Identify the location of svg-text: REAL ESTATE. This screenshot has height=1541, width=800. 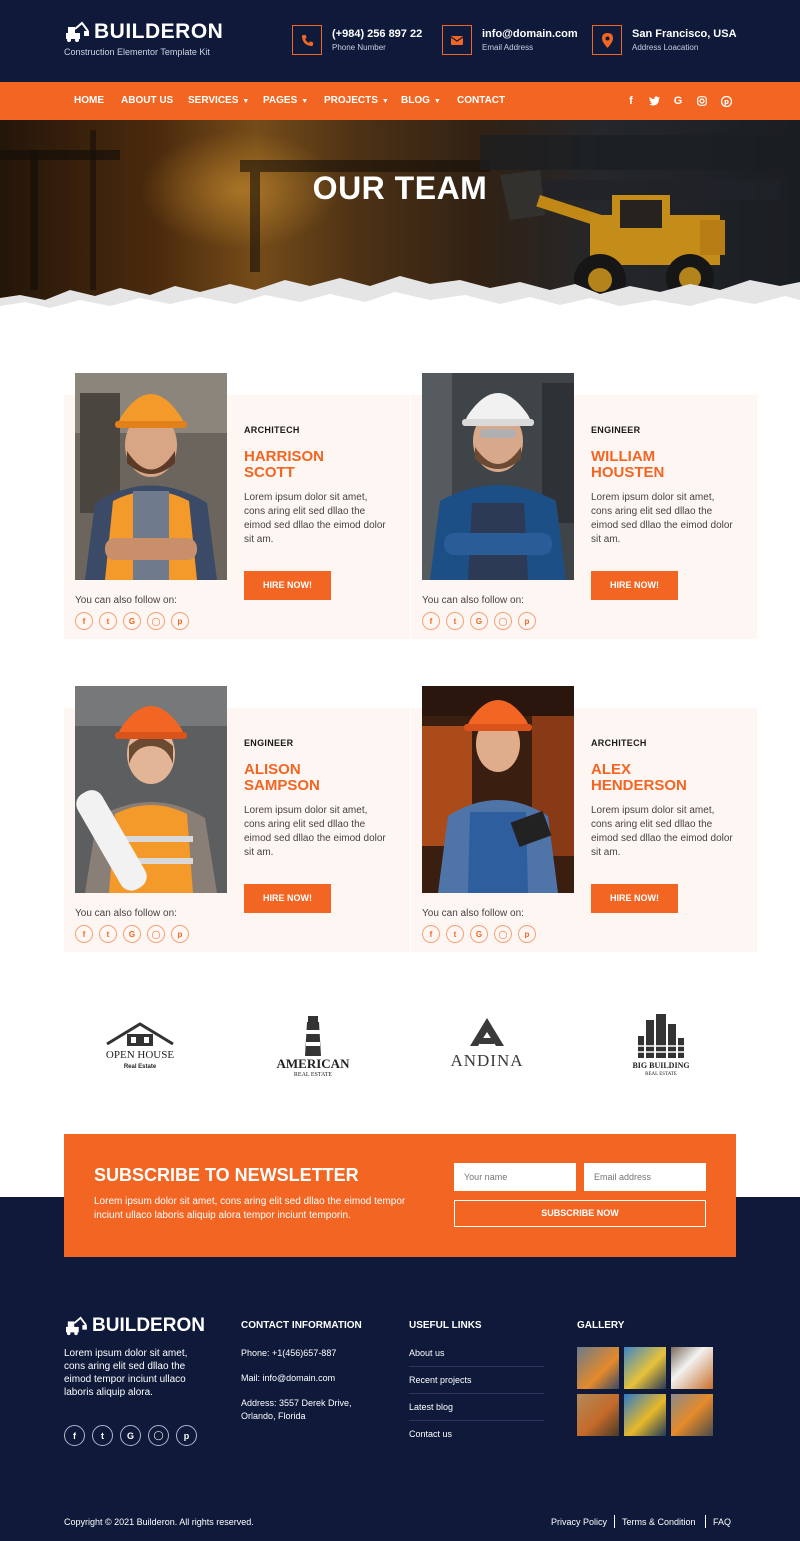
(661, 1074).